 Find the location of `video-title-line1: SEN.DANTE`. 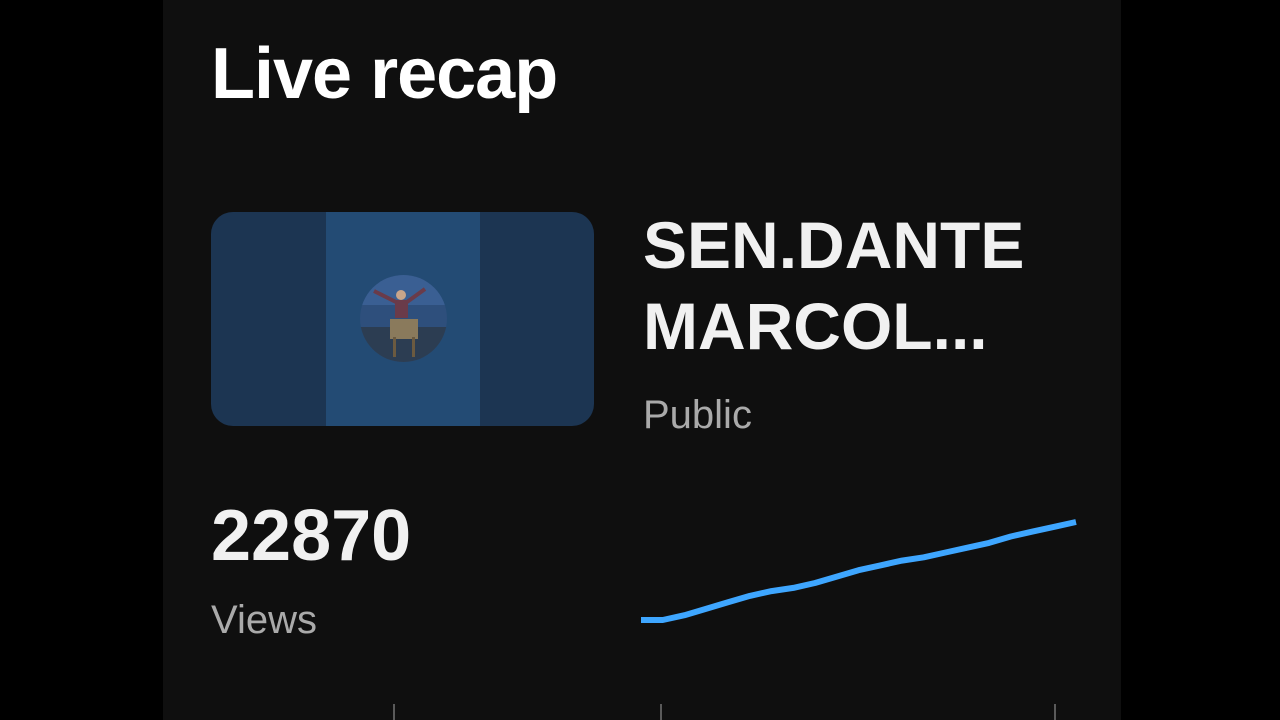

video-title-line1: SEN.DANTE is located at coordinates (834, 245).